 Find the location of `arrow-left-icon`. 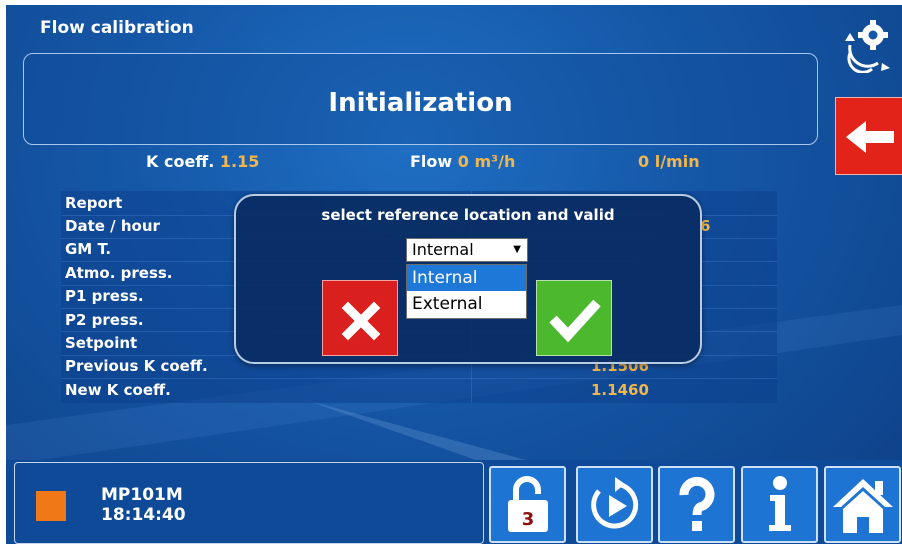

arrow-left-icon is located at coordinates (870, 137).